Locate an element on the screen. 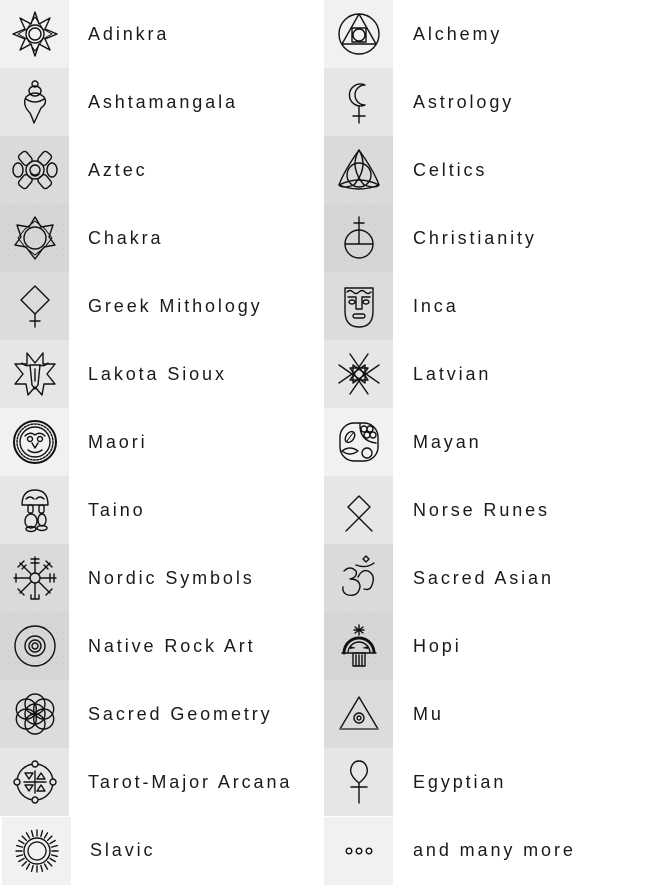 The image size is (651, 888). othala-rune-icon is located at coordinates (358, 513).